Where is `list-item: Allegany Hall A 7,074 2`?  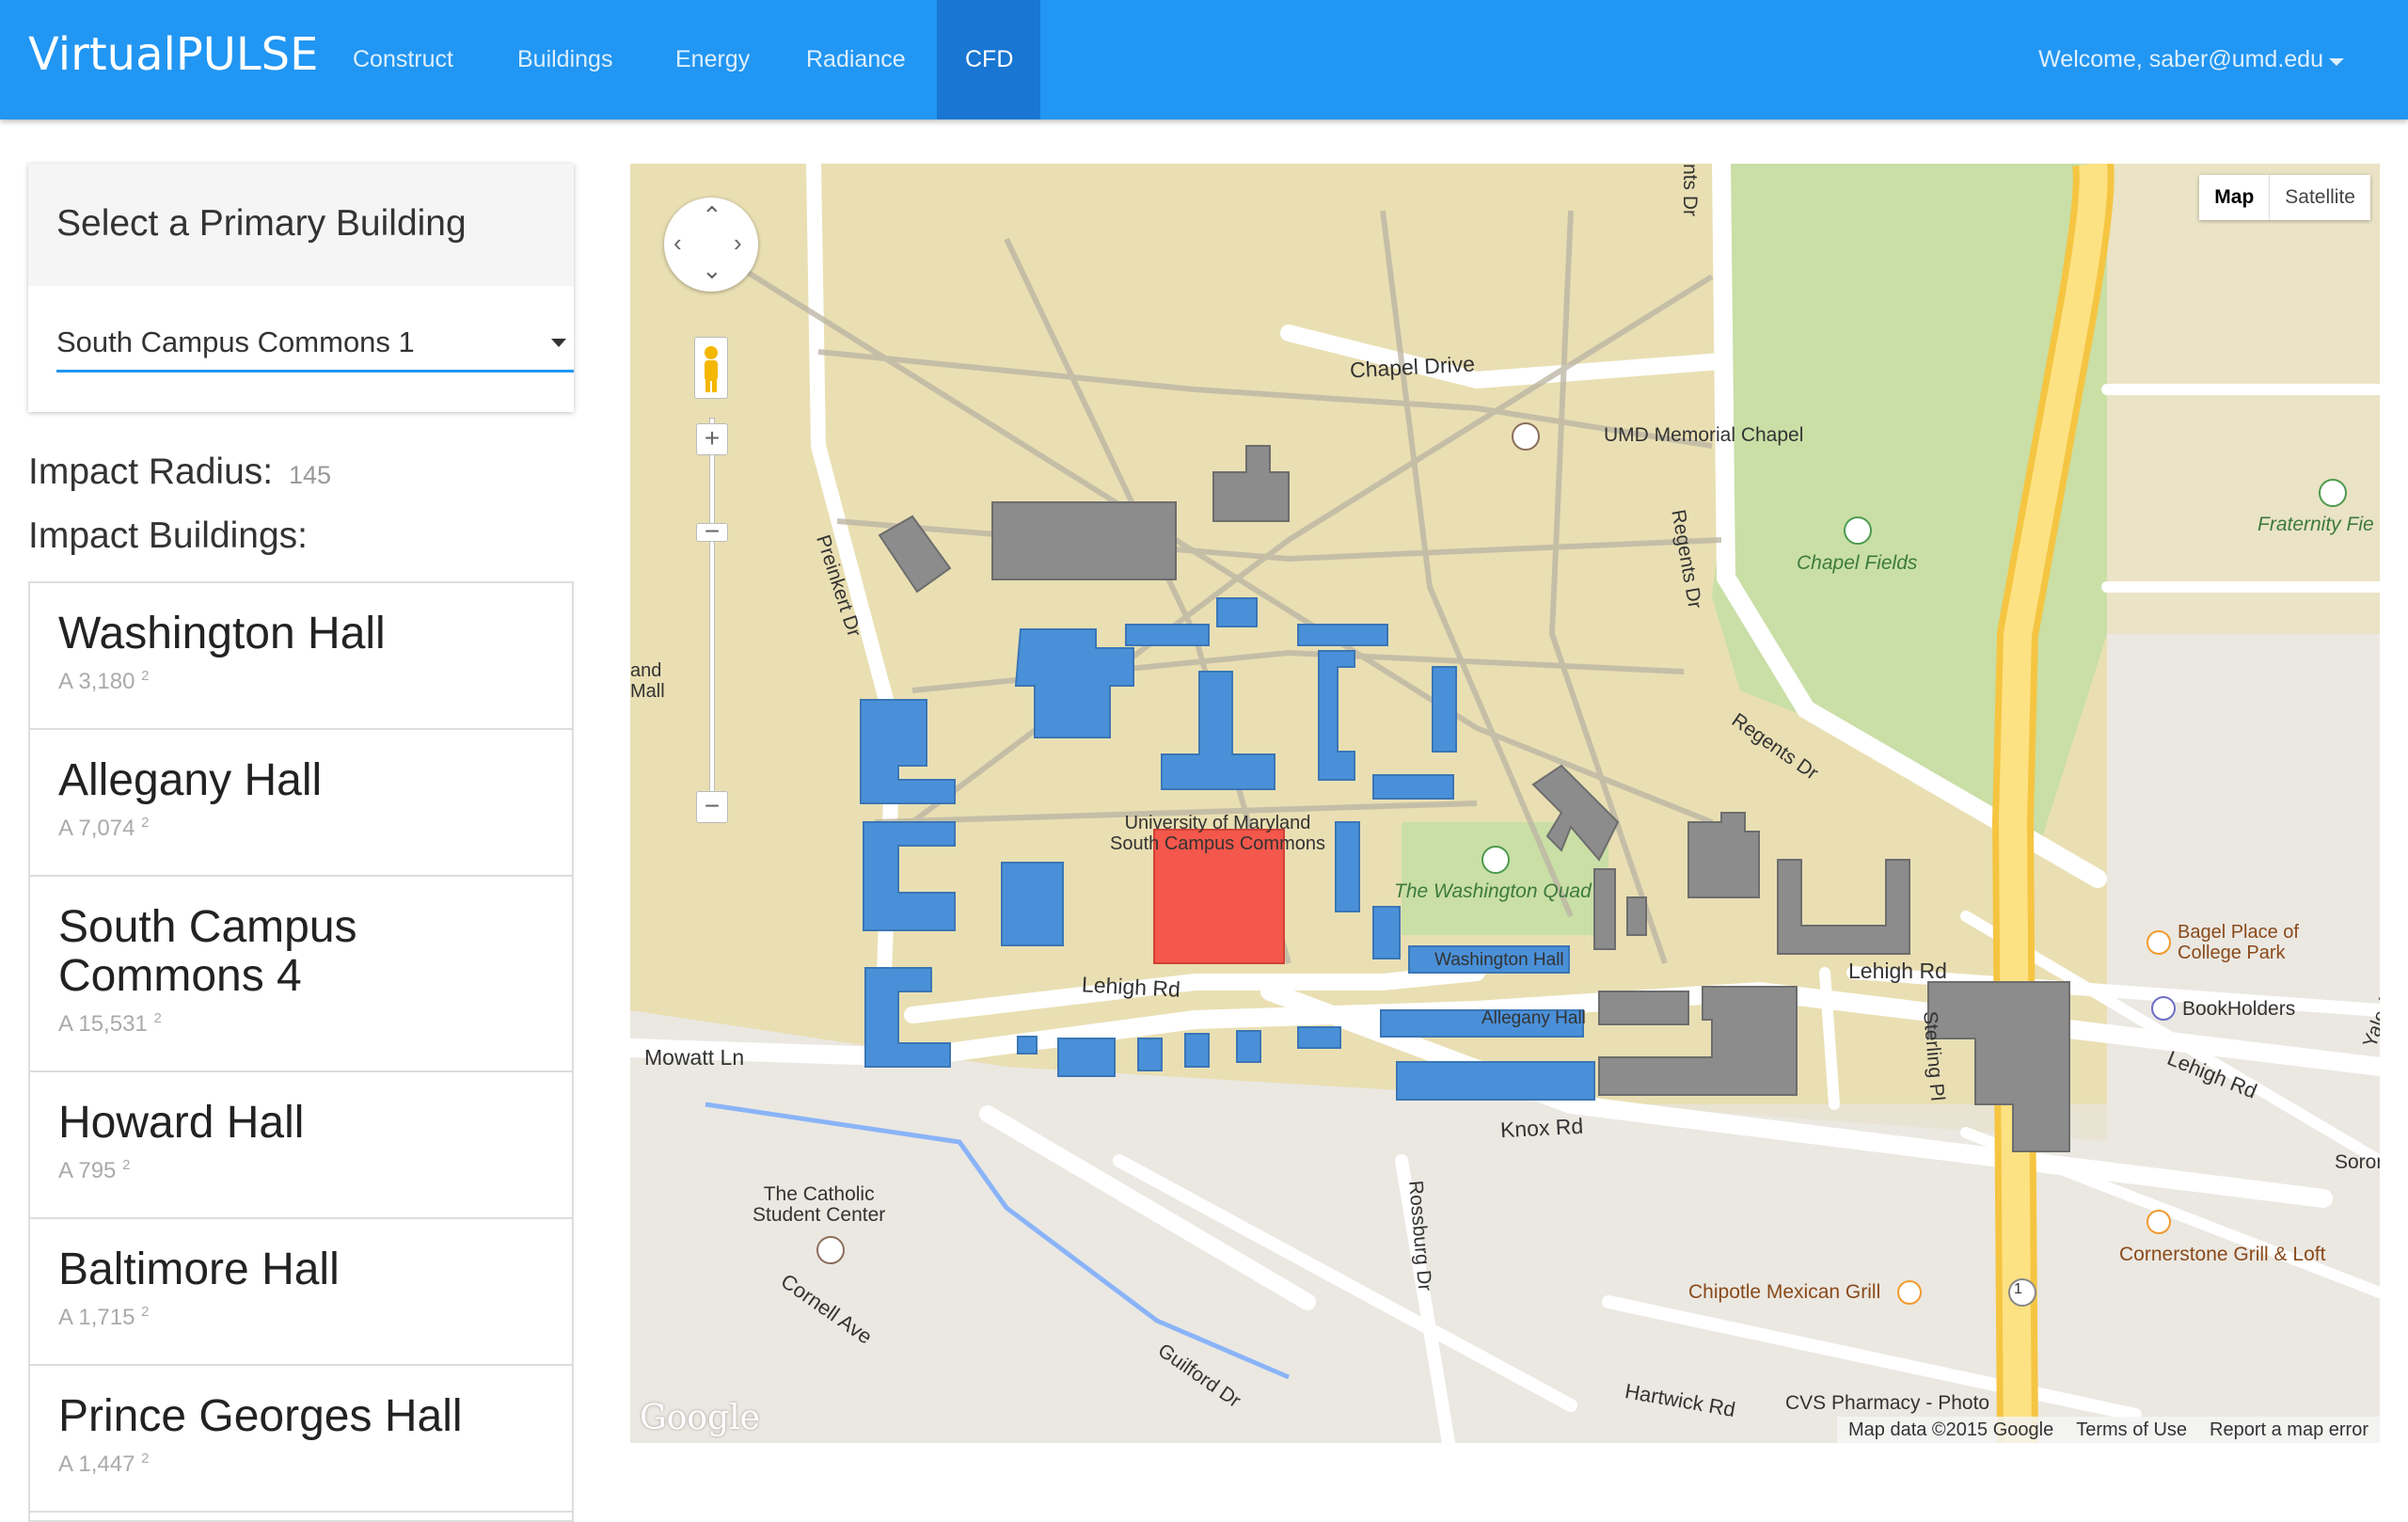 list-item: Allegany Hall A 7,074 2 is located at coordinates (301, 804).